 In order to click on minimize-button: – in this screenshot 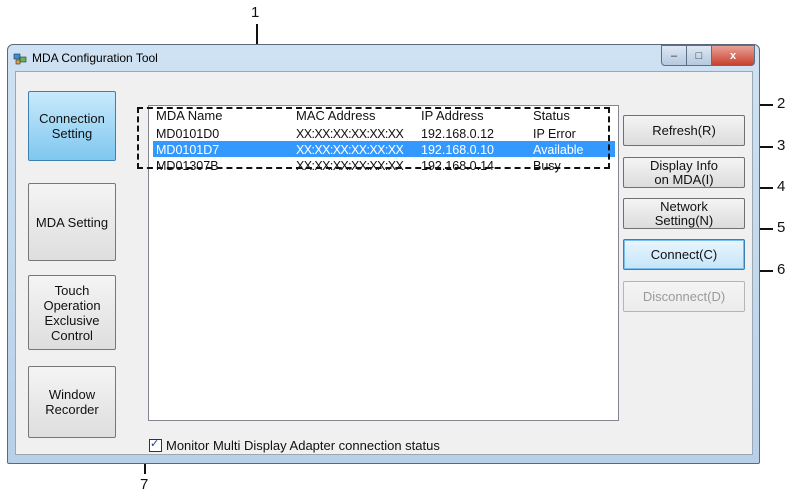, I will do `click(674, 55)`.